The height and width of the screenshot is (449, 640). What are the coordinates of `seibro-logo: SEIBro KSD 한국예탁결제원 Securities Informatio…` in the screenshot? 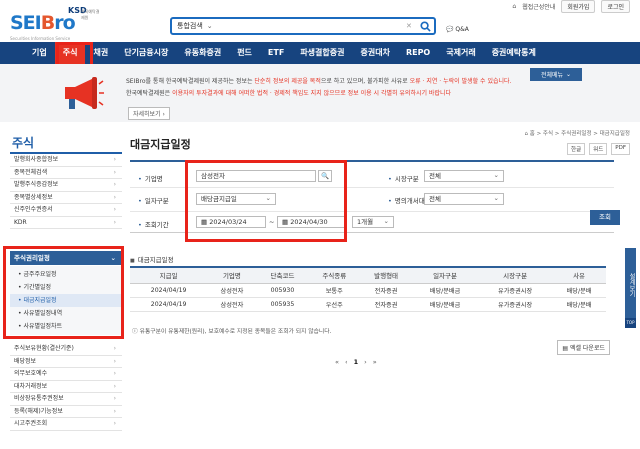 It's located at (55, 23).